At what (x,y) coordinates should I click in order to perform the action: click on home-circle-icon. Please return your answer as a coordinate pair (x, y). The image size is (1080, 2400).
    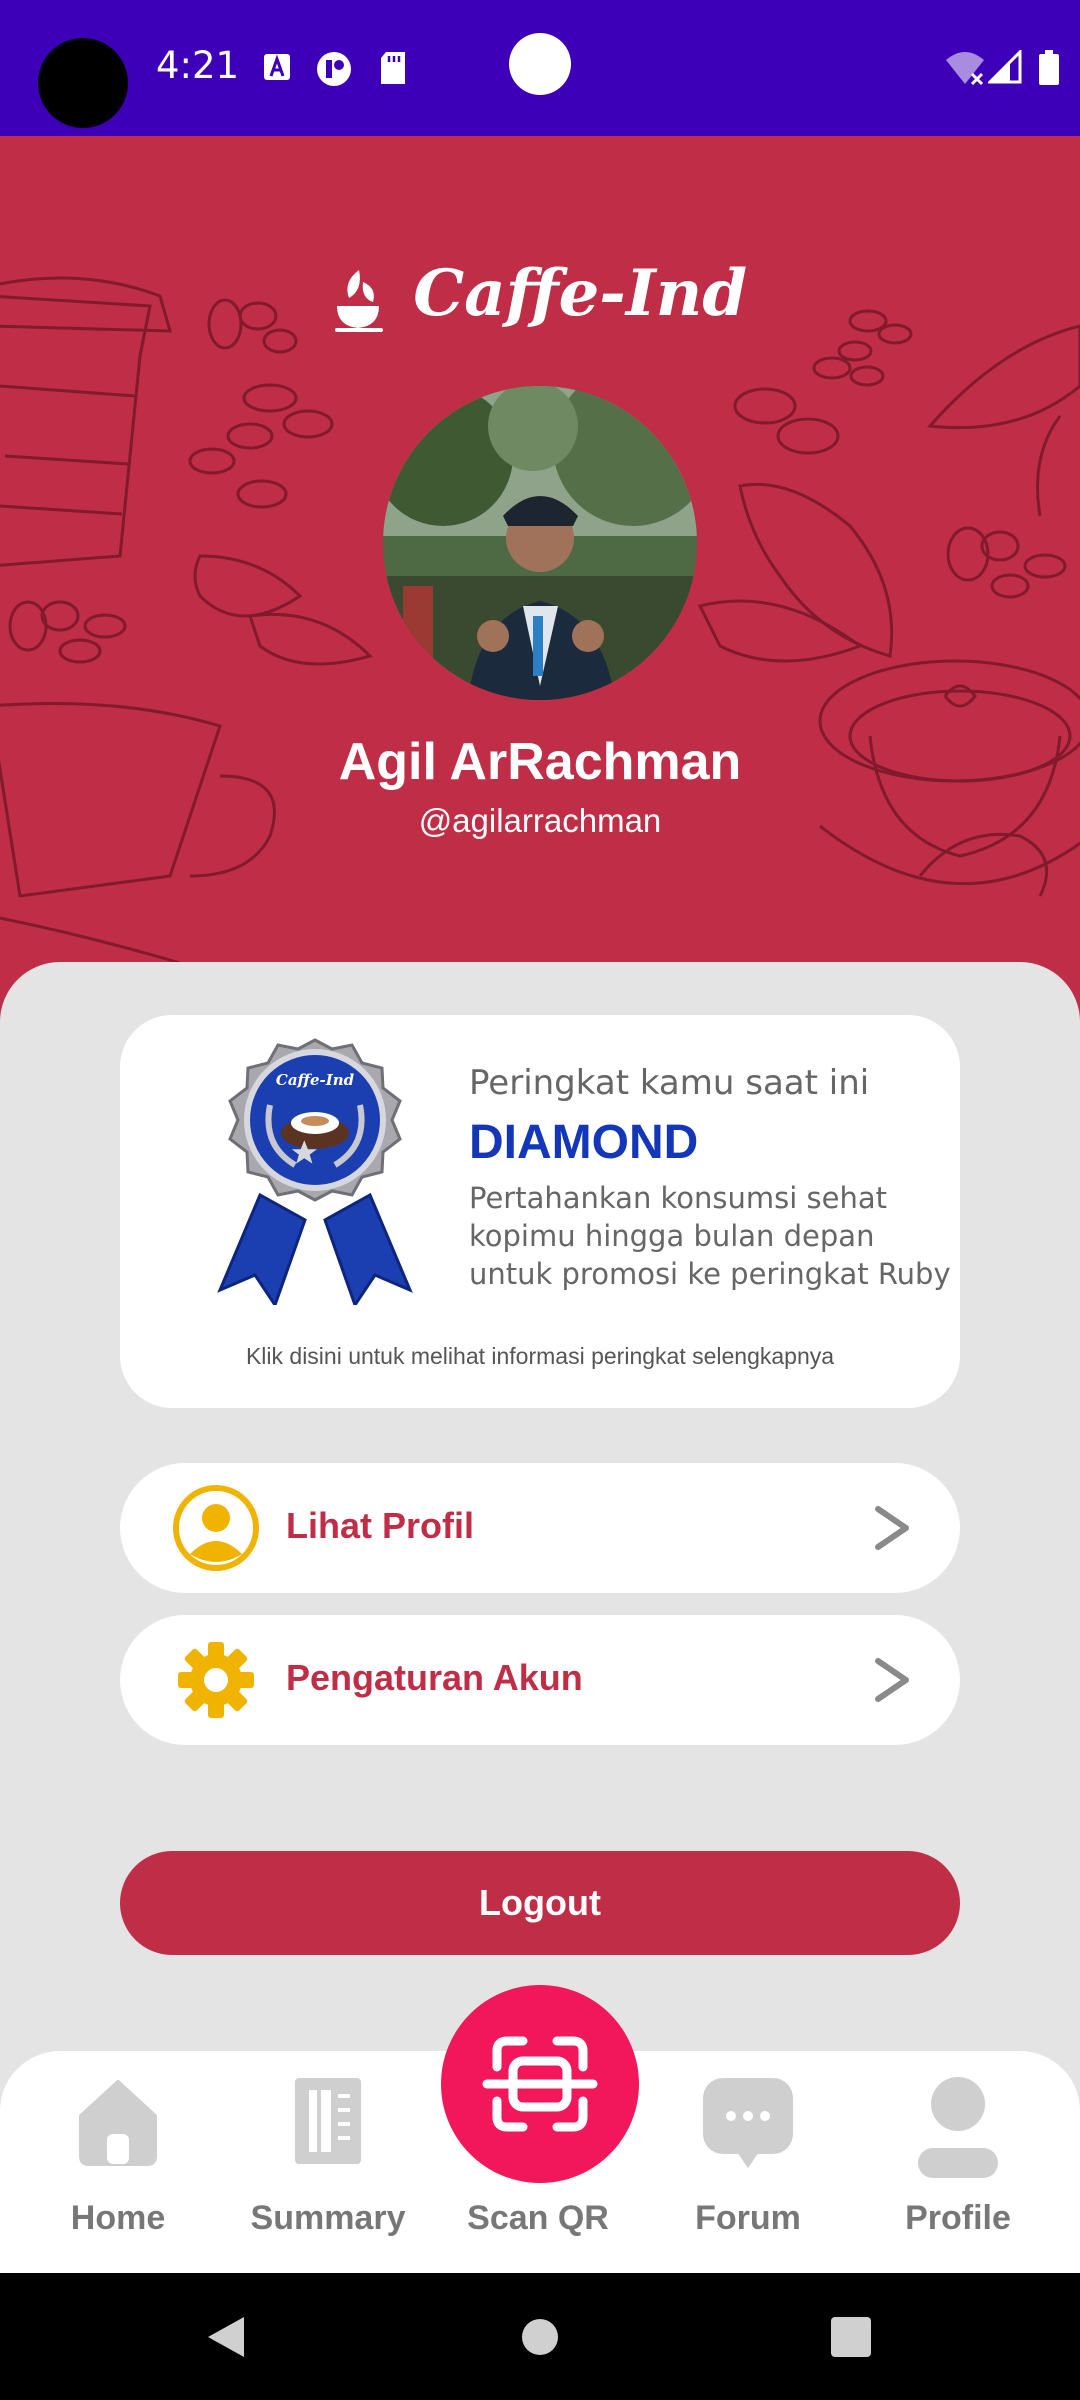
    Looking at the image, I should click on (540, 2337).